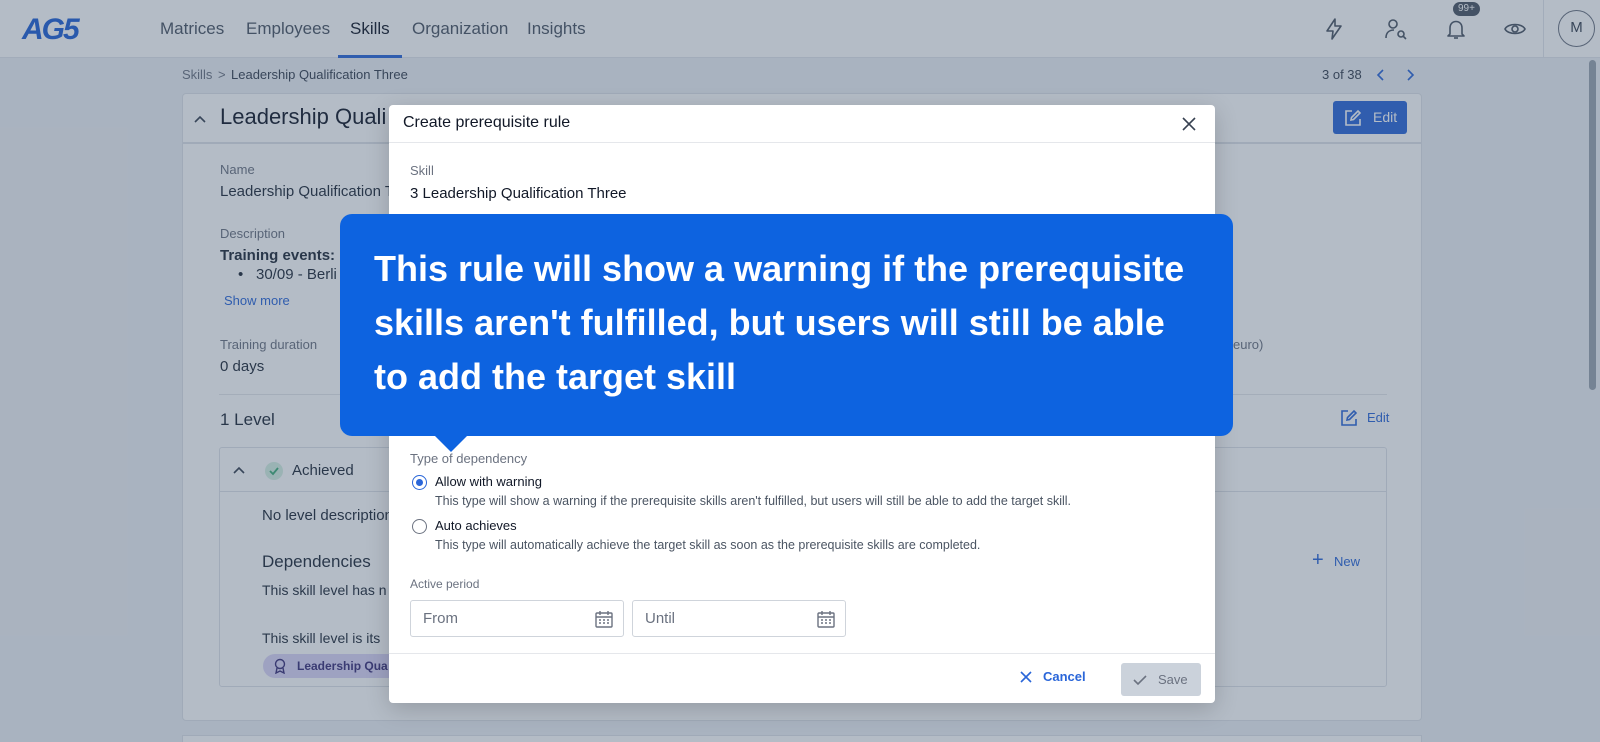  Describe the element at coordinates (469, 458) in the screenshot. I see `dependency-type-label: Type of dependency` at that location.